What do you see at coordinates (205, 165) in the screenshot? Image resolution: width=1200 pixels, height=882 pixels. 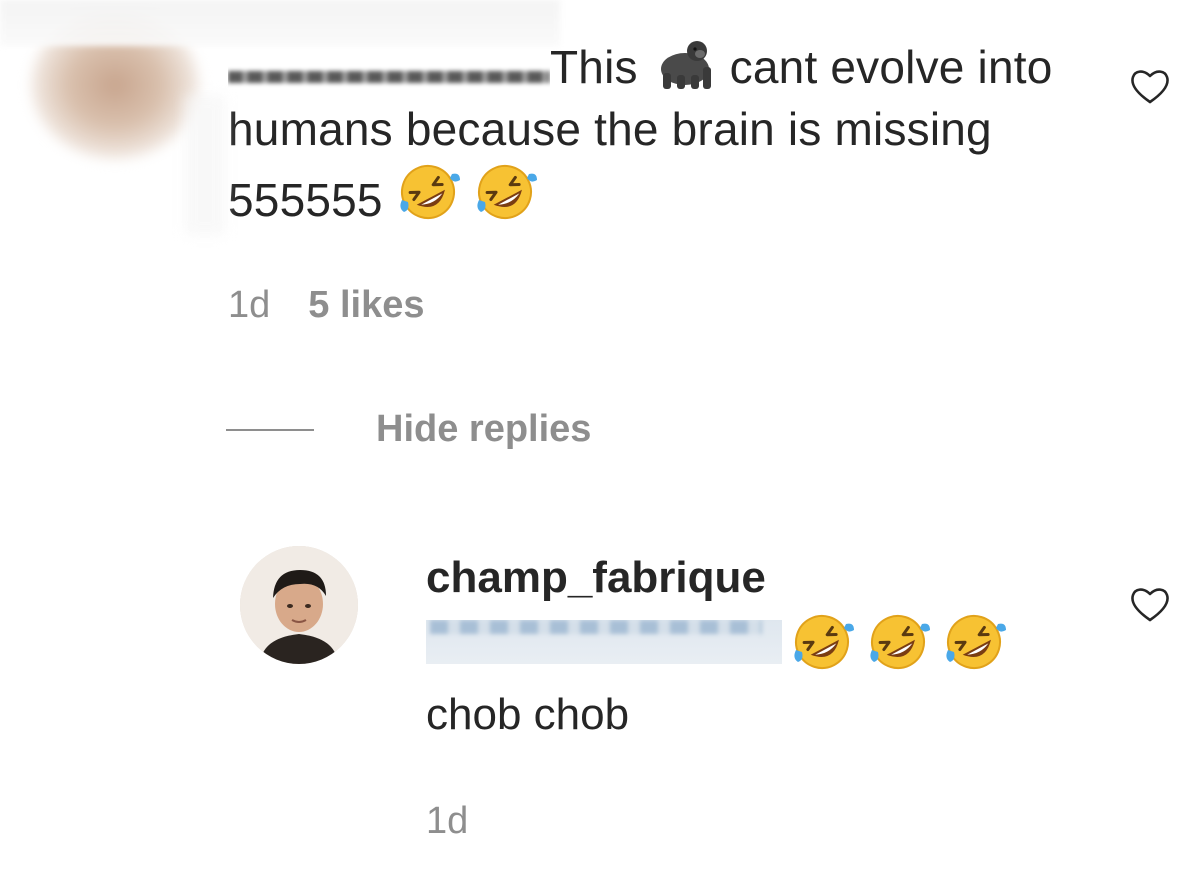 I see `redaction-blur` at bounding box center [205, 165].